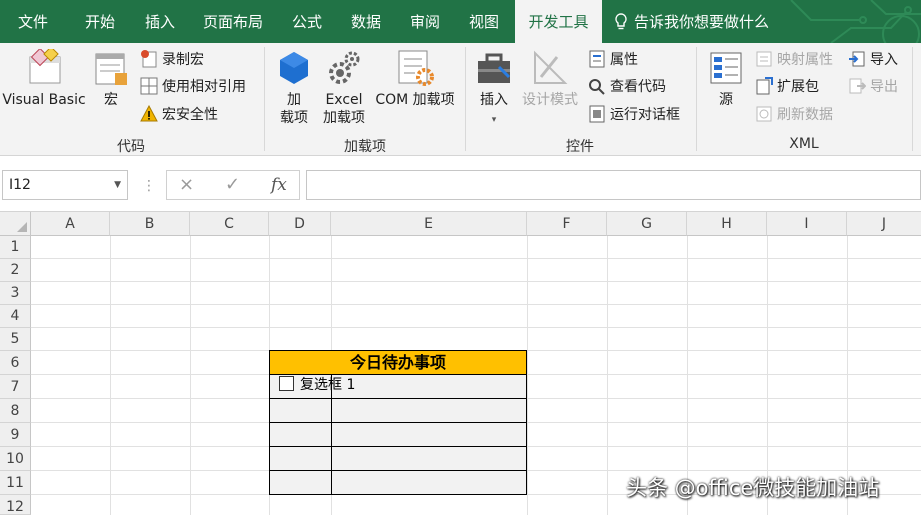 The image size is (921, 519). Describe the element at coordinates (294, 100) in the screenshot. I see `addins-label-line1: 加` at that location.